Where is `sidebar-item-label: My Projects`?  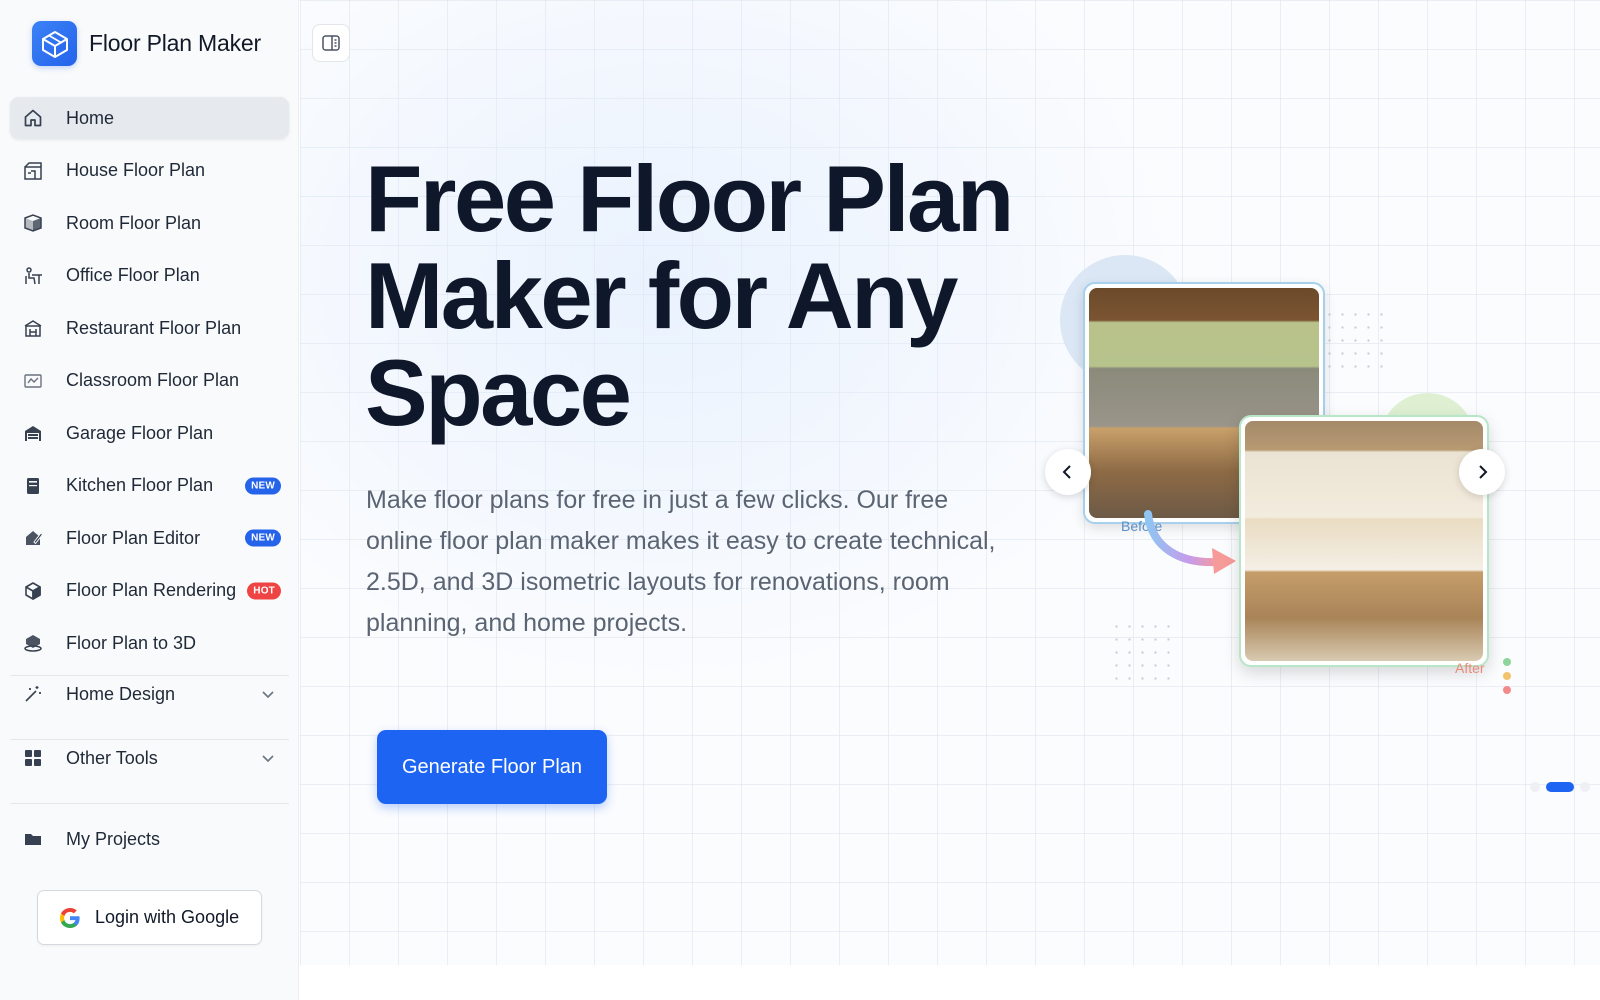
sidebar-item-label: My Projects is located at coordinates (113, 838).